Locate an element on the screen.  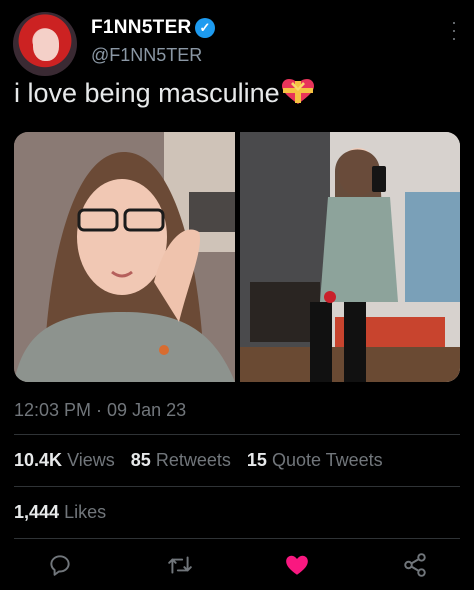
likes-count: 1,444 is located at coordinates (36, 512).